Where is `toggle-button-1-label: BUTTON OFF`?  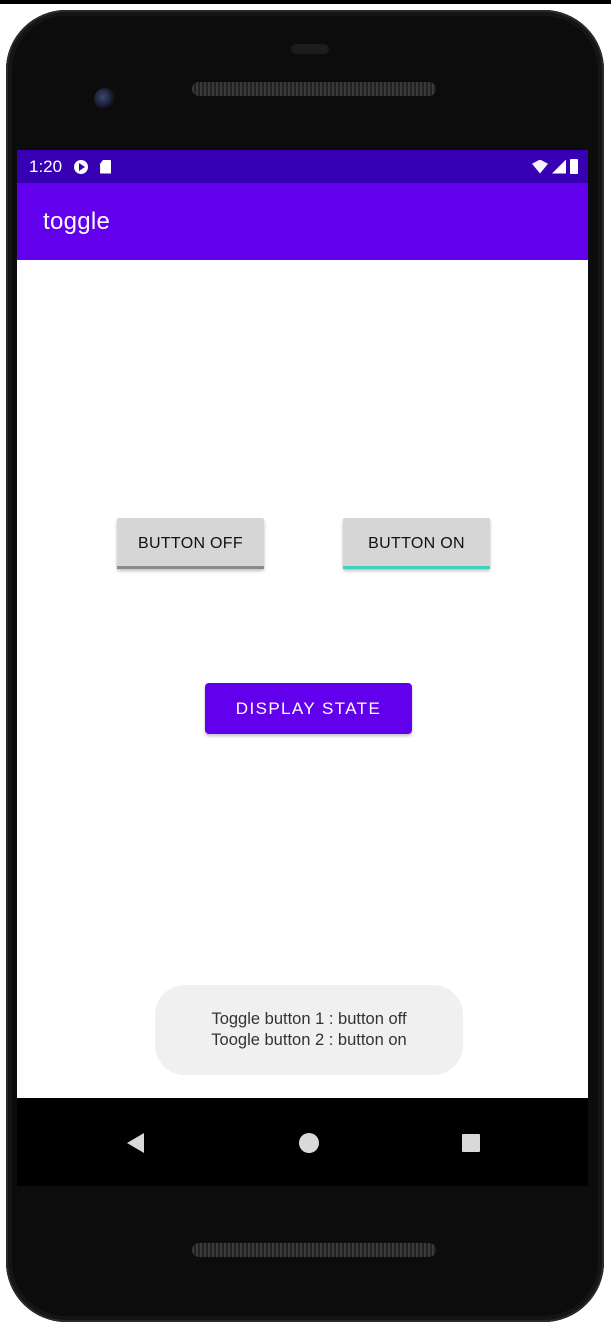
toggle-button-1-label: BUTTON OFF is located at coordinates (190, 543).